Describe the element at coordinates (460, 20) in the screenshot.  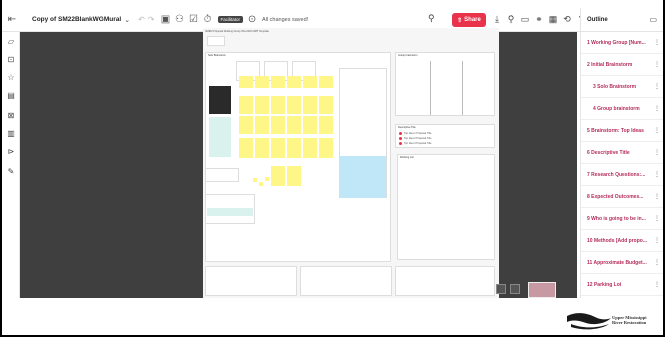
I see `upload-icon: ⇧` at that location.